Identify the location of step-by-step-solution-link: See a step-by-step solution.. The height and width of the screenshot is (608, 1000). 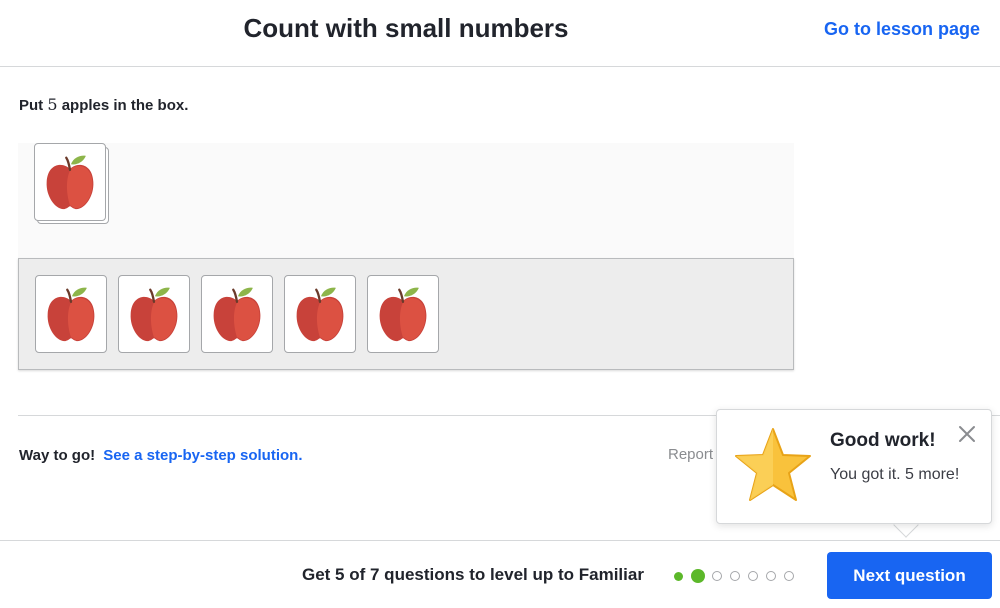
(202, 455).